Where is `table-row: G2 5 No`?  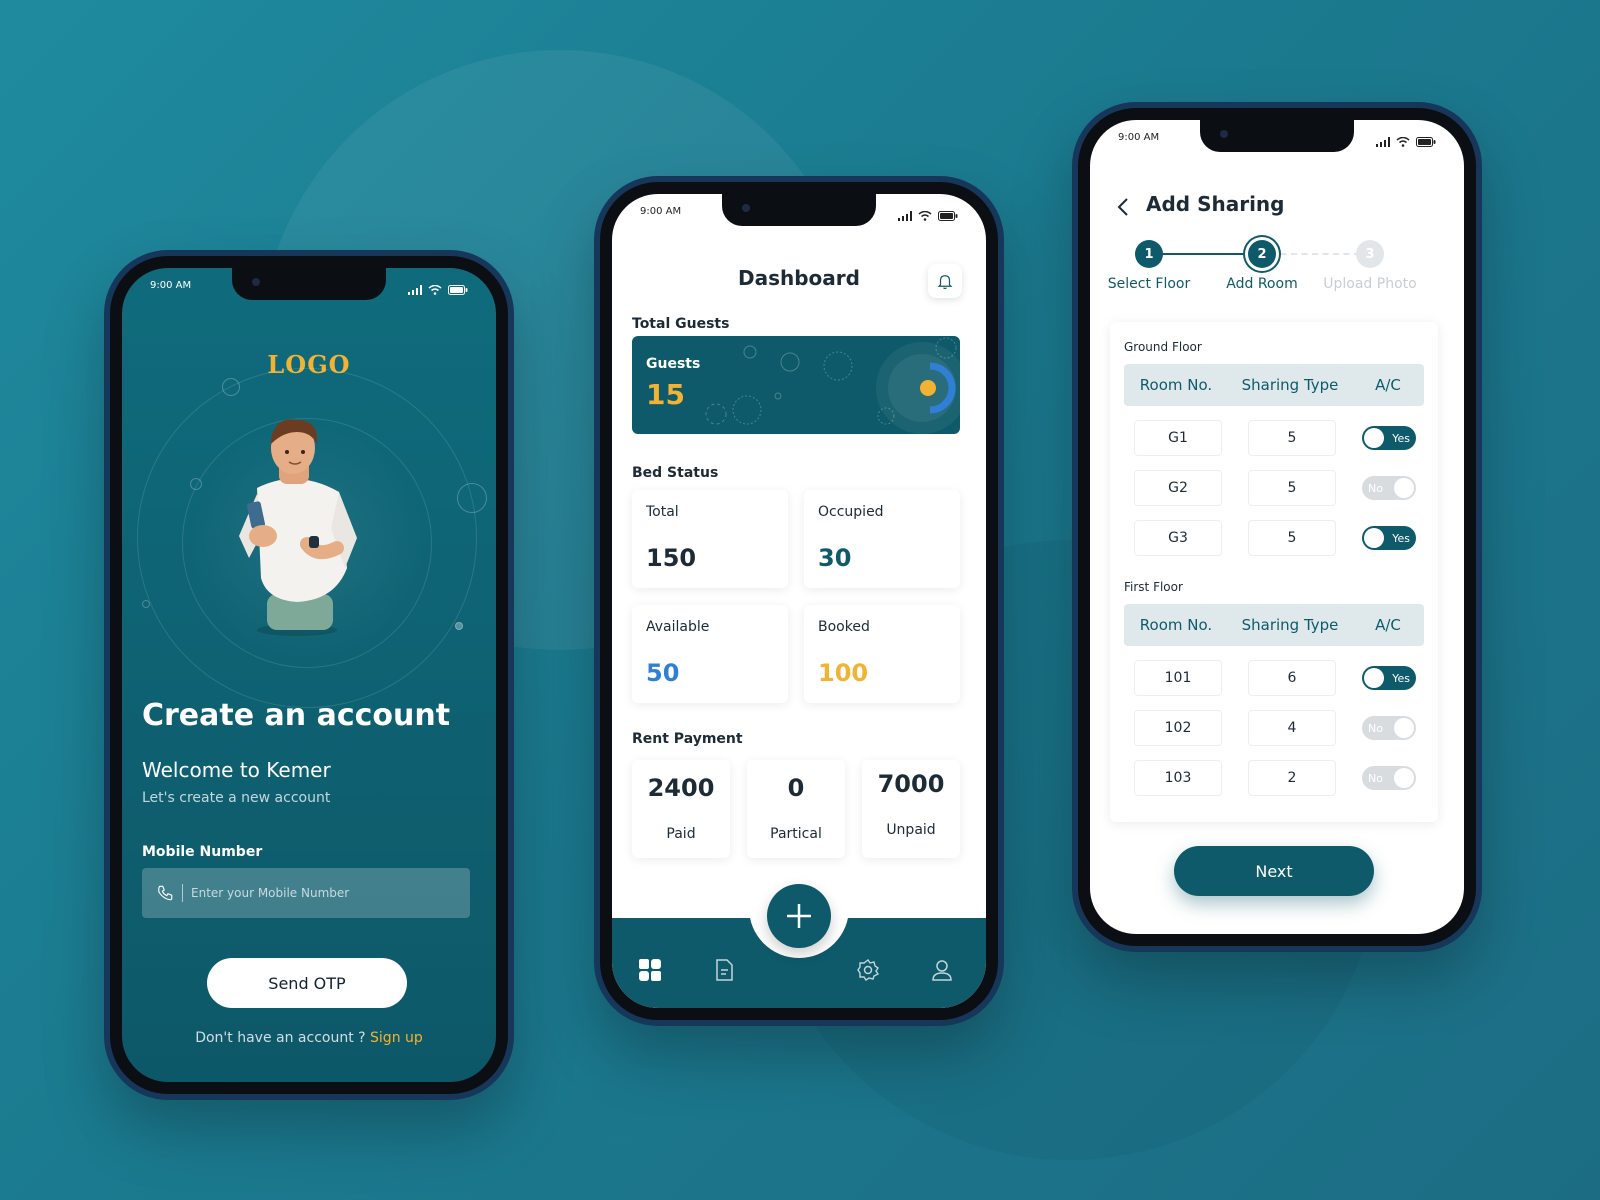 table-row: G2 5 No is located at coordinates (1274, 489).